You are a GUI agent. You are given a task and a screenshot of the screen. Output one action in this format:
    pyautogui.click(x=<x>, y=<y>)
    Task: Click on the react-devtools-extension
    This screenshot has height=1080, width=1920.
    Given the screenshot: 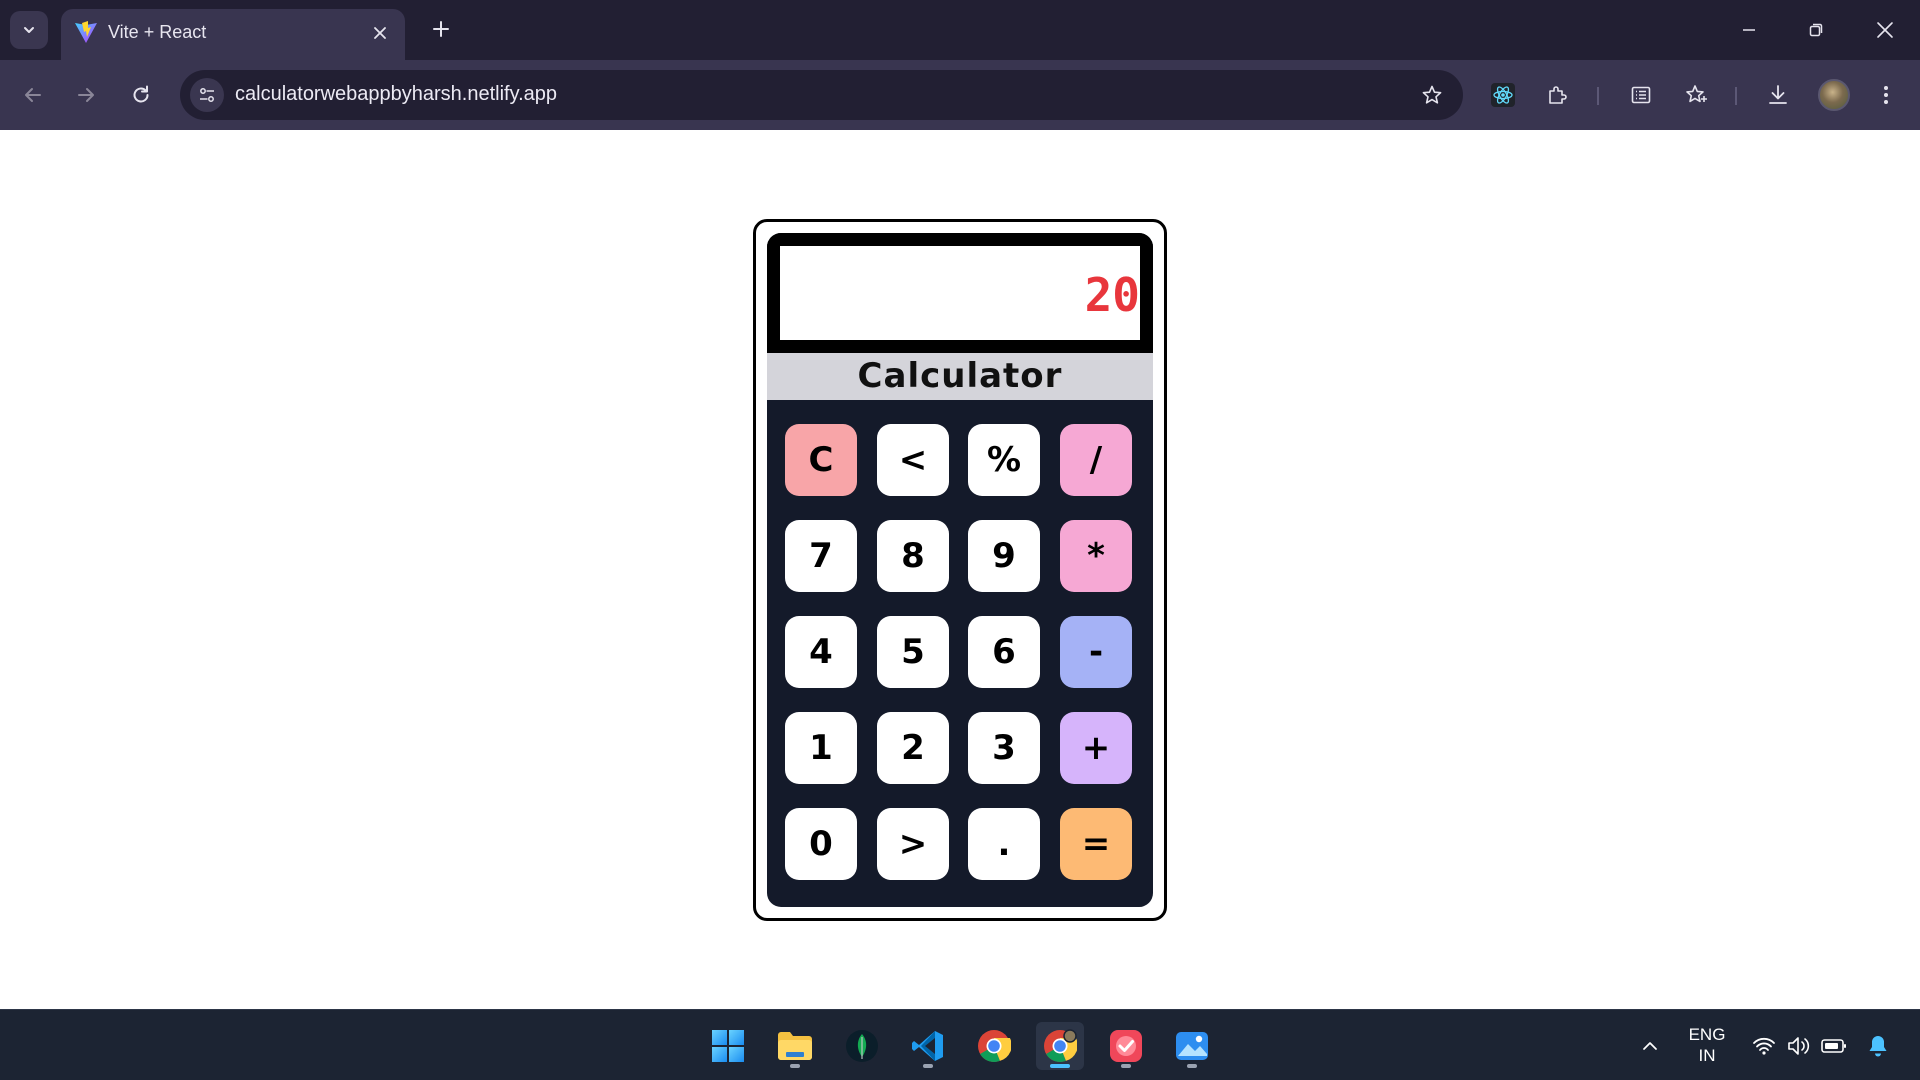 What is the action you would take?
    pyautogui.click(x=1503, y=95)
    